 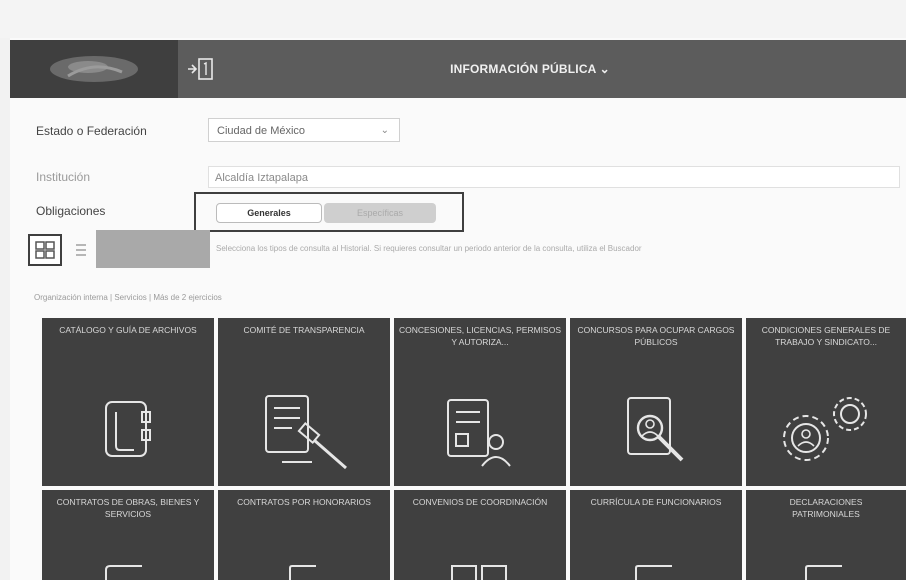 What do you see at coordinates (201, 69) in the screenshot?
I see `sidebar-toggle-icon` at bounding box center [201, 69].